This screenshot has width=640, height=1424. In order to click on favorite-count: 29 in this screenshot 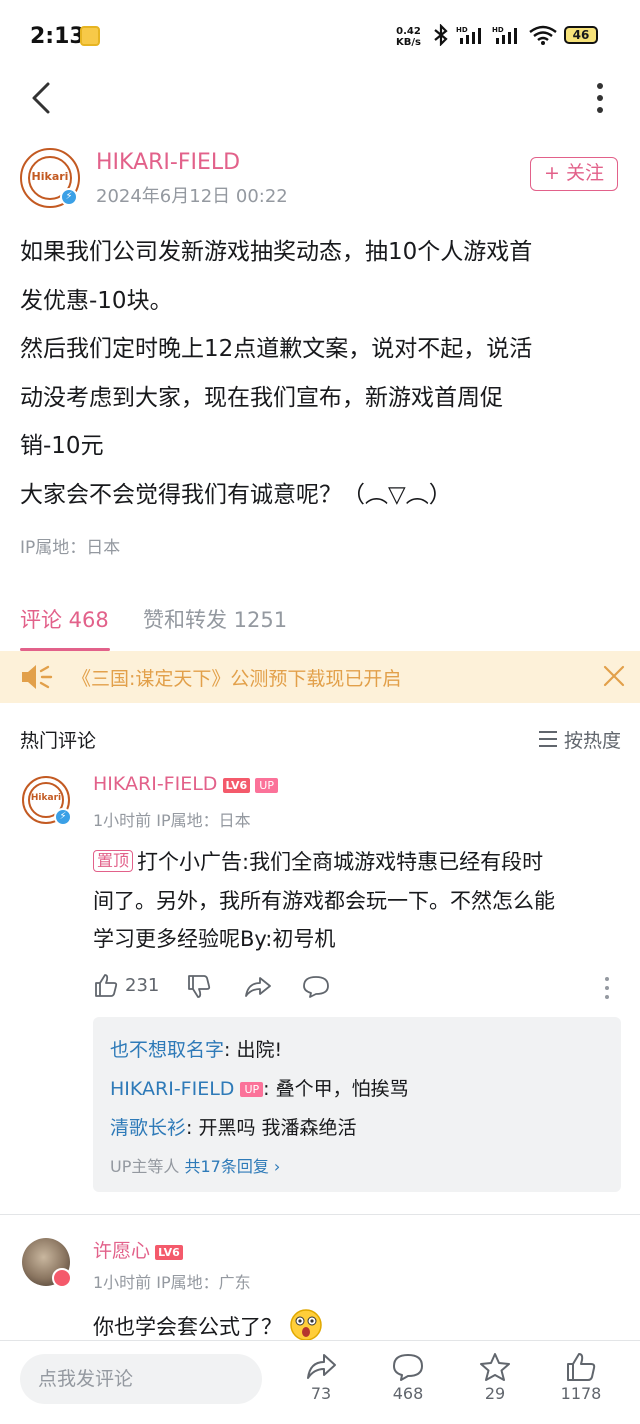, I will do `click(495, 1393)`.